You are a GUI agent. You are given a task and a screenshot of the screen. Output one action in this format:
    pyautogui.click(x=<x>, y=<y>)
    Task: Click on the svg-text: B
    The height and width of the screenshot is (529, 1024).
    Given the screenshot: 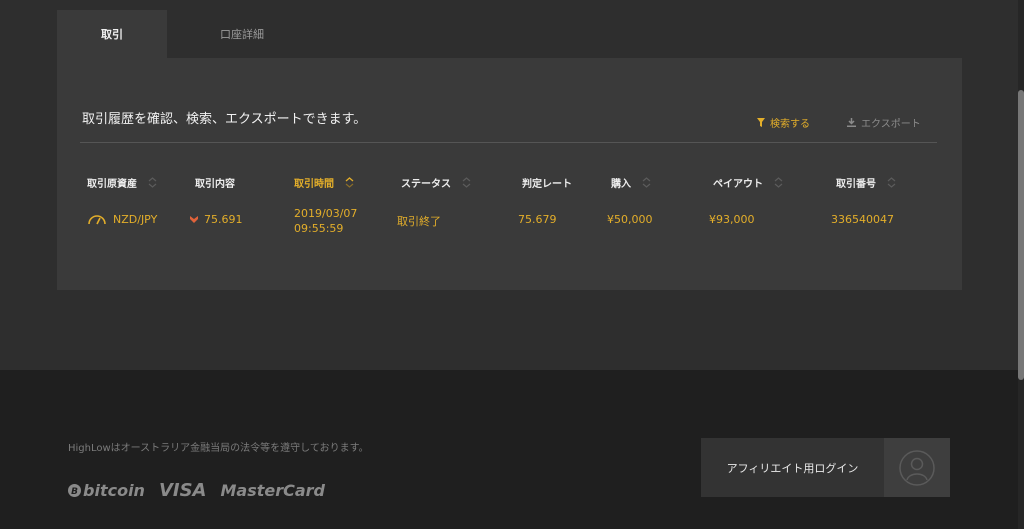 What is the action you would take?
    pyautogui.click(x=74, y=492)
    